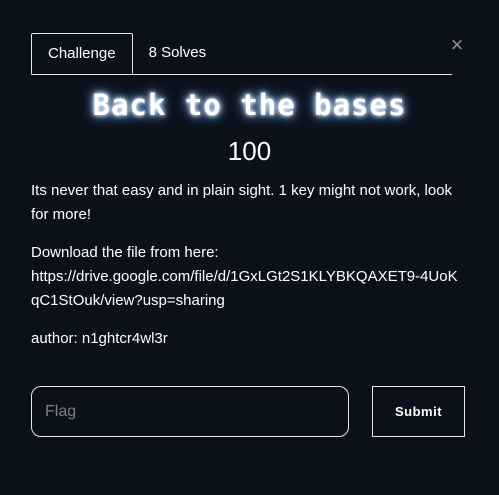  What do you see at coordinates (190, 411) in the screenshot?
I see `flag-input` at bounding box center [190, 411].